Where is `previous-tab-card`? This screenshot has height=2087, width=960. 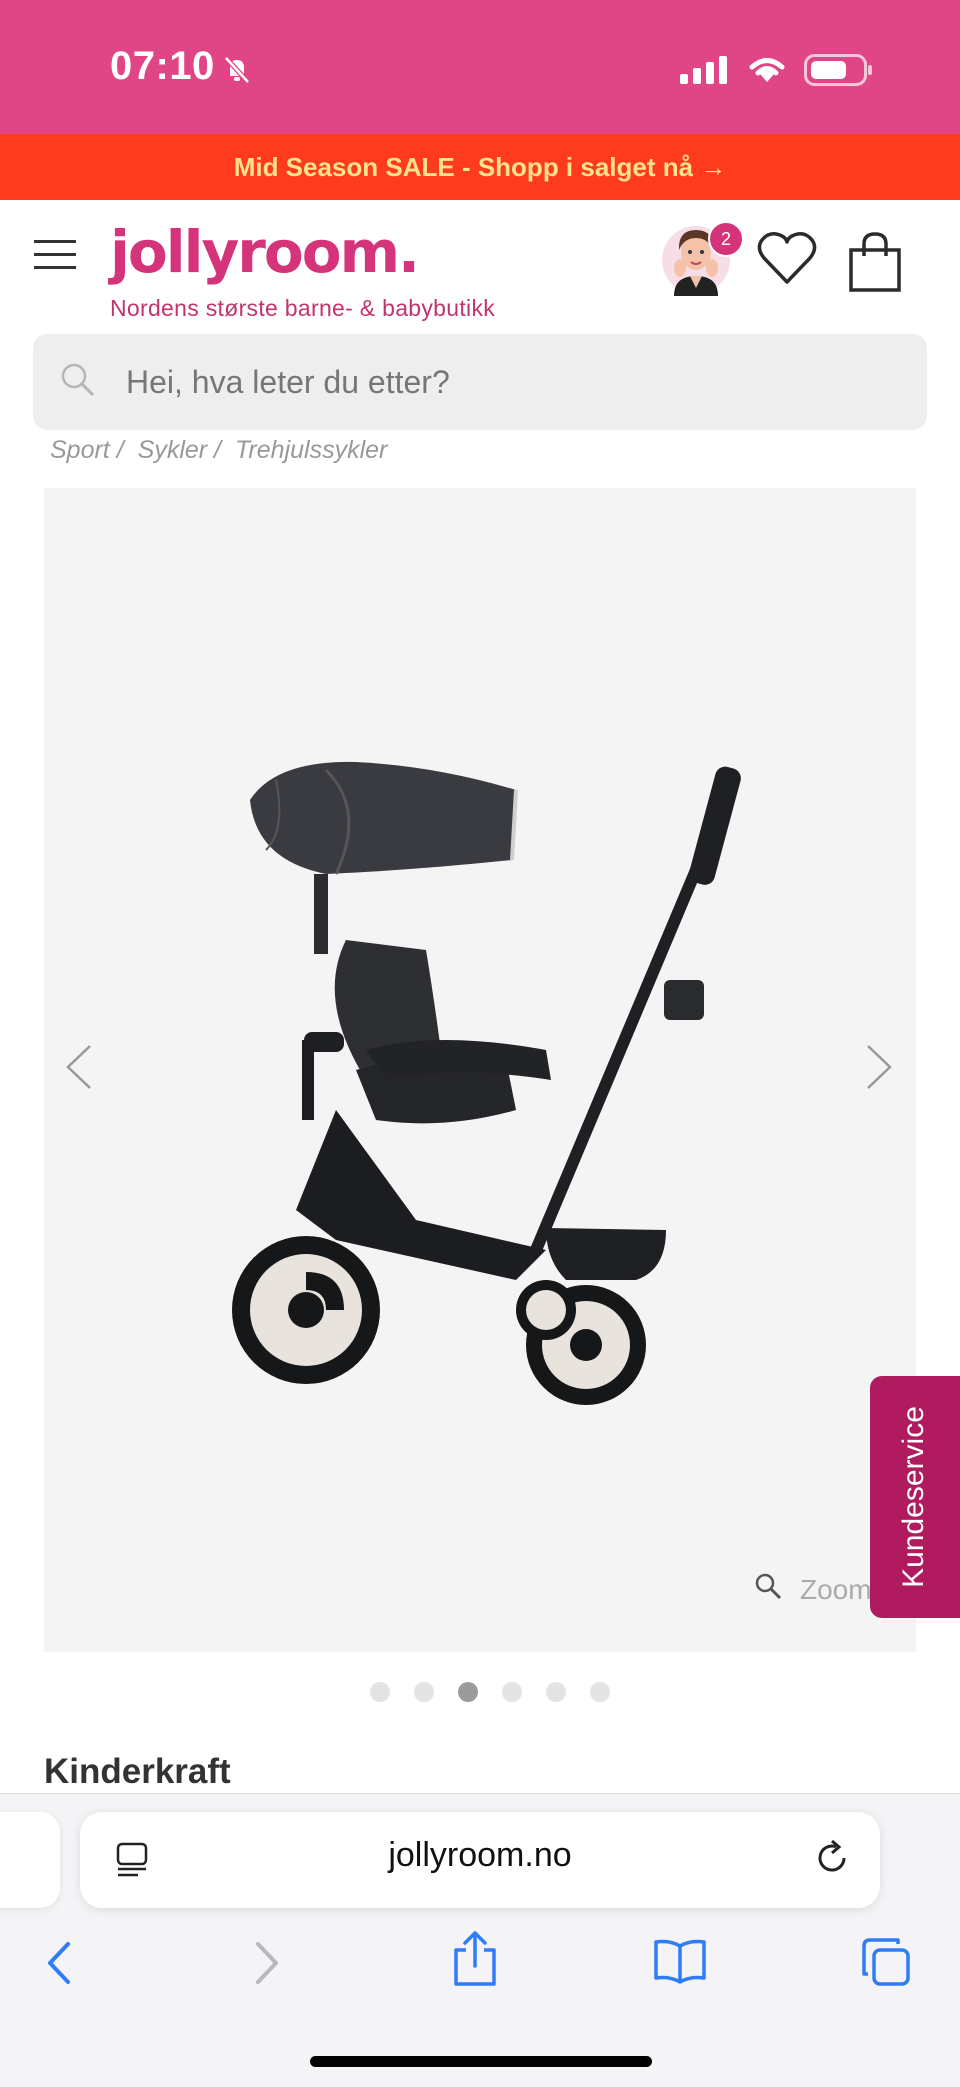 previous-tab-card is located at coordinates (30, 1860).